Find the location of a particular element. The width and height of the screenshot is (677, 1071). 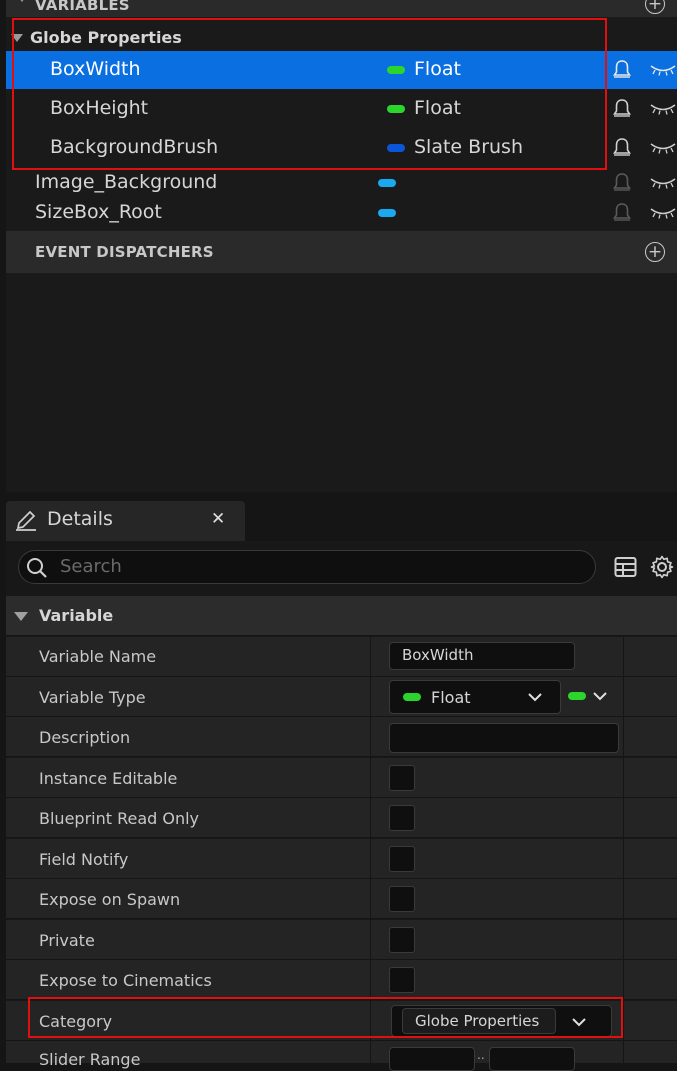

category-value: Globe Properties is located at coordinates (477, 1021).